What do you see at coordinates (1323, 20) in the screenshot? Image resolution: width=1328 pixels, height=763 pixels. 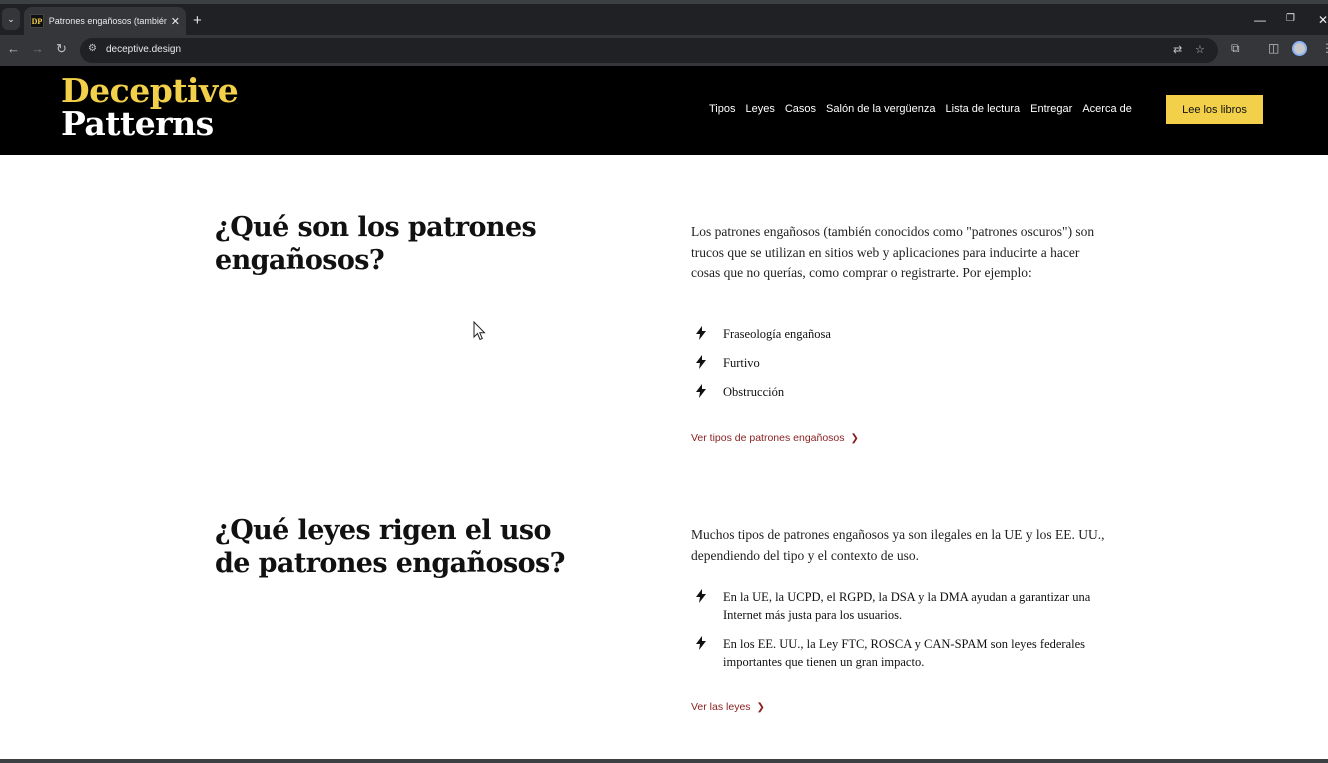 I see `close-window-icon: ✕` at bounding box center [1323, 20].